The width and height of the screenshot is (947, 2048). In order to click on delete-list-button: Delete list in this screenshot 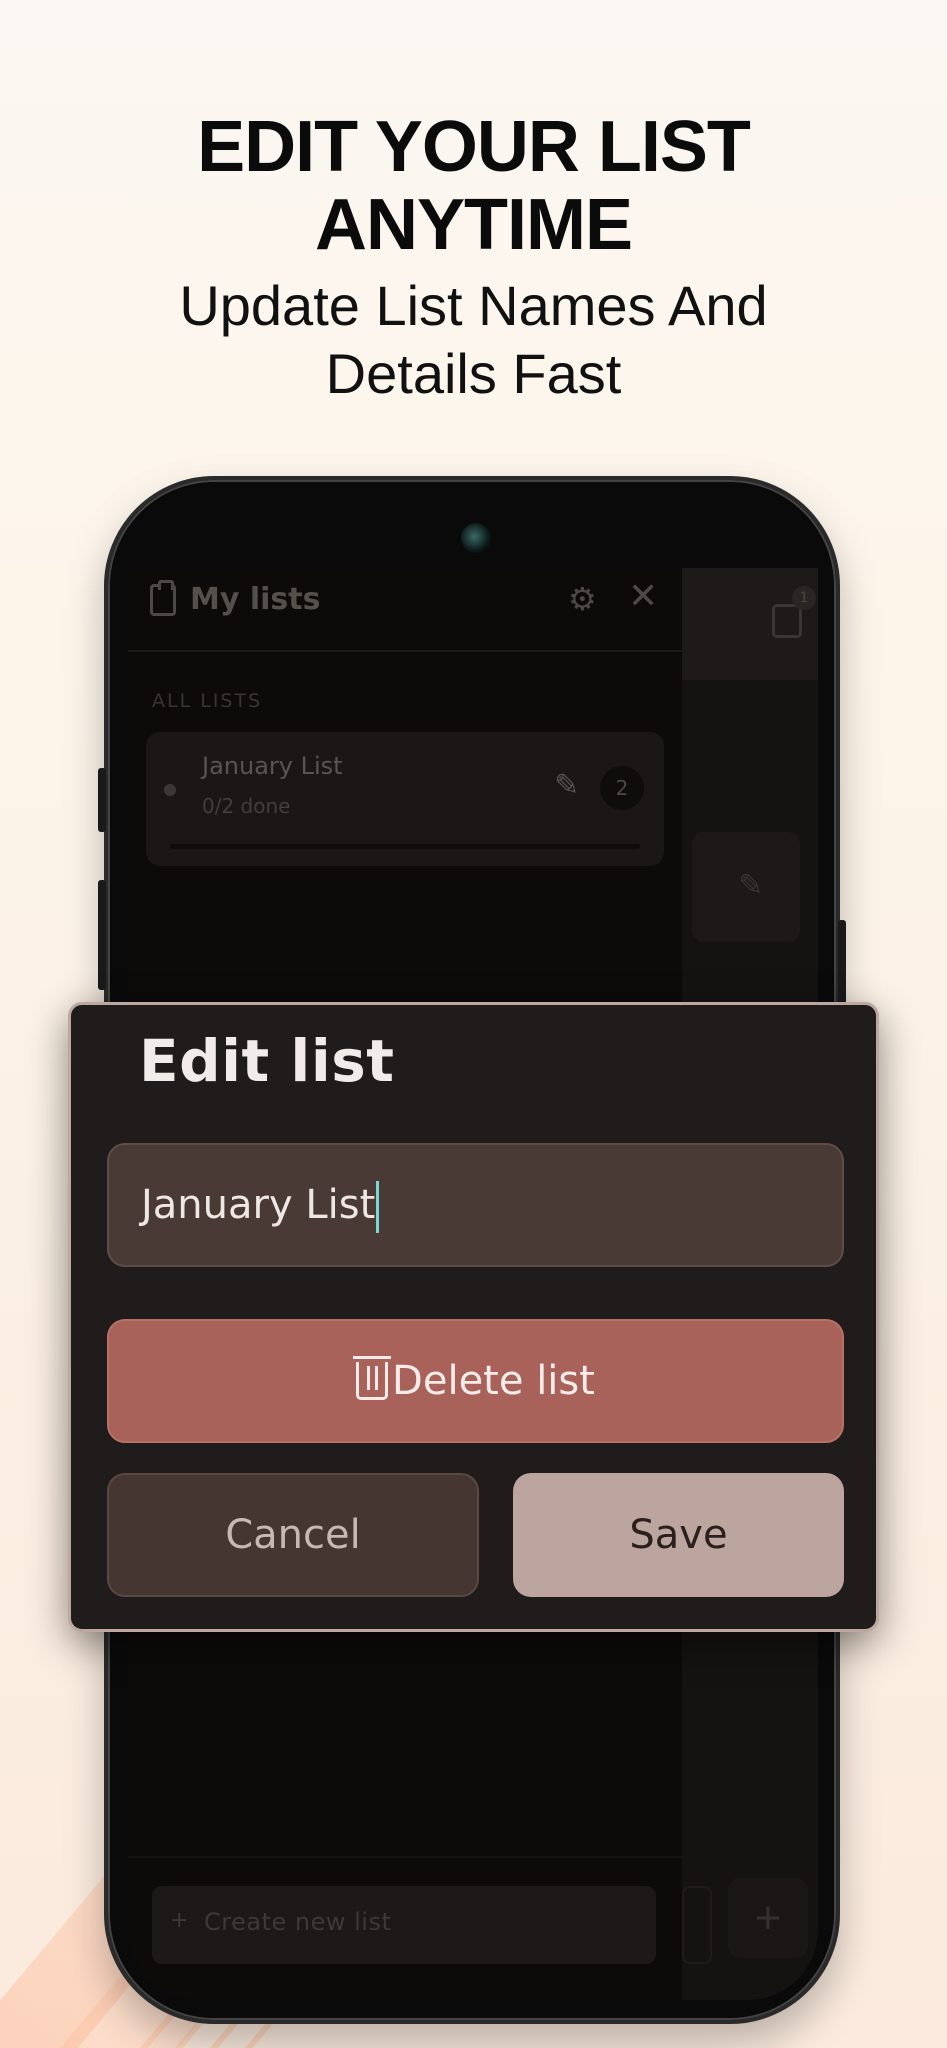, I will do `click(475, 1381)`.